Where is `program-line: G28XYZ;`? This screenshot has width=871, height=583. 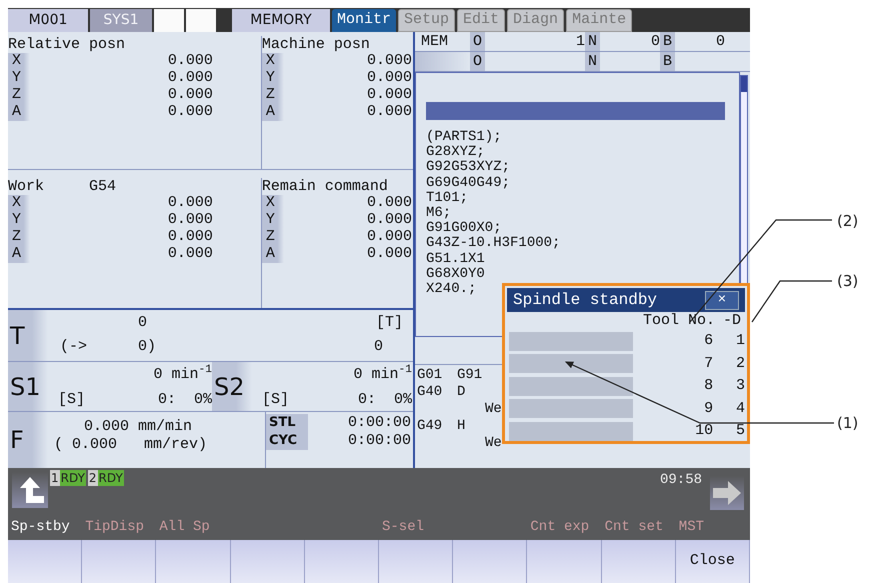 program-line: G28XYZ; is located at coordinates (456, 152).